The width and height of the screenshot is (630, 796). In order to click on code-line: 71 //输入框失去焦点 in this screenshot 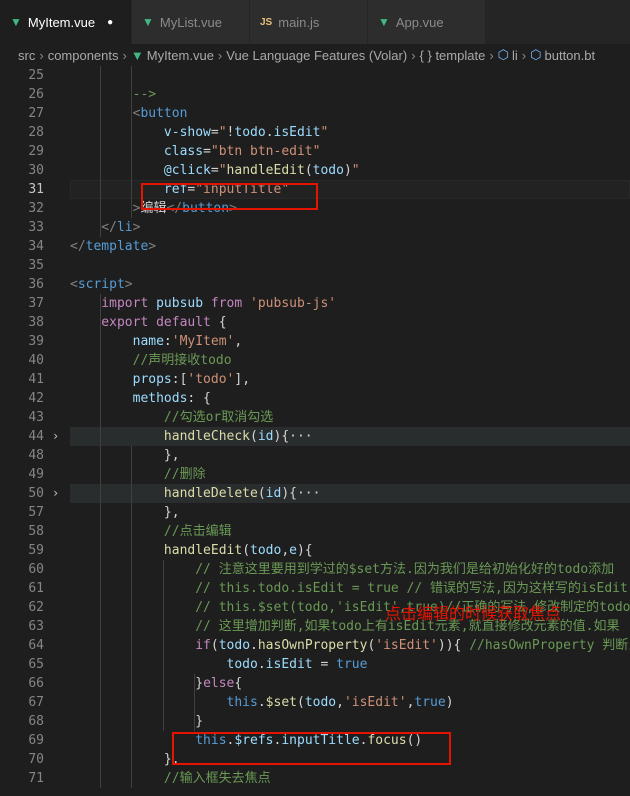, I will do `click(315, 778)`.